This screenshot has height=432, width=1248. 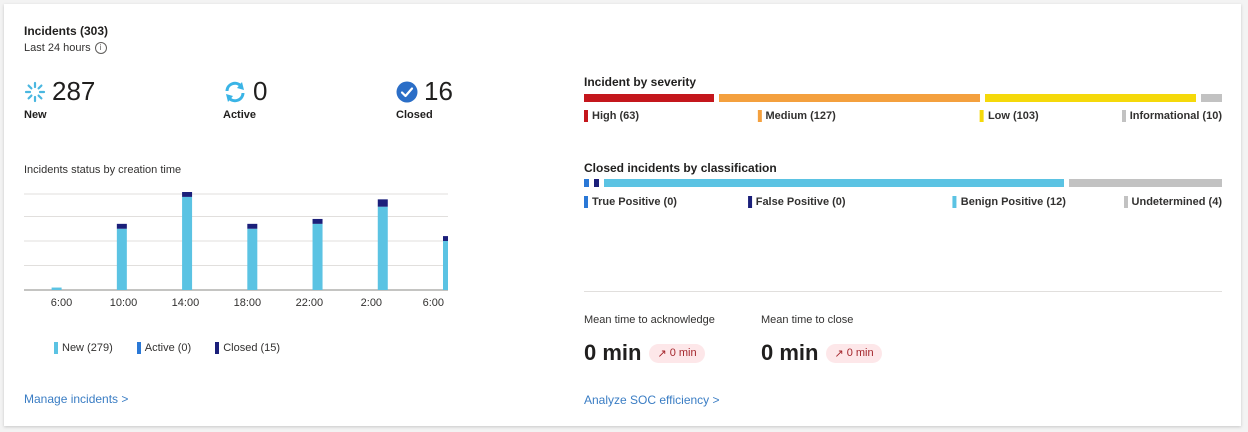 What do you see at coordinates (790, 352) in the screenshot?
I see `mttc-value: 0 min` at bounding box center [790, 352].